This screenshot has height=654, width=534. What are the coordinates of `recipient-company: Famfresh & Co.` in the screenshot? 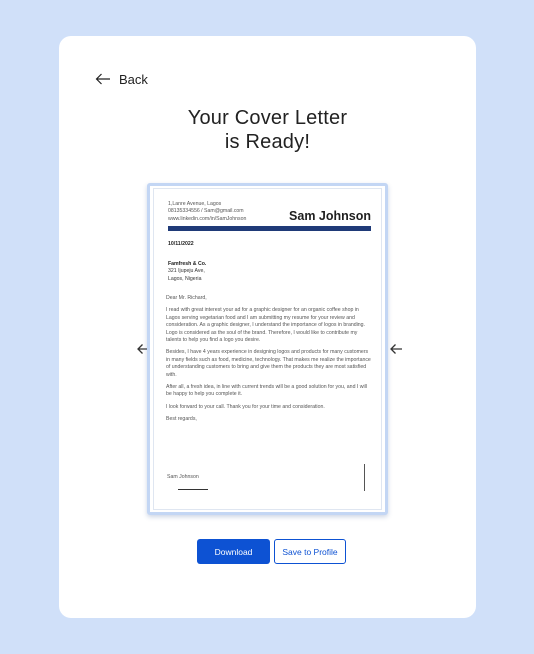 It's located at (187, 264).